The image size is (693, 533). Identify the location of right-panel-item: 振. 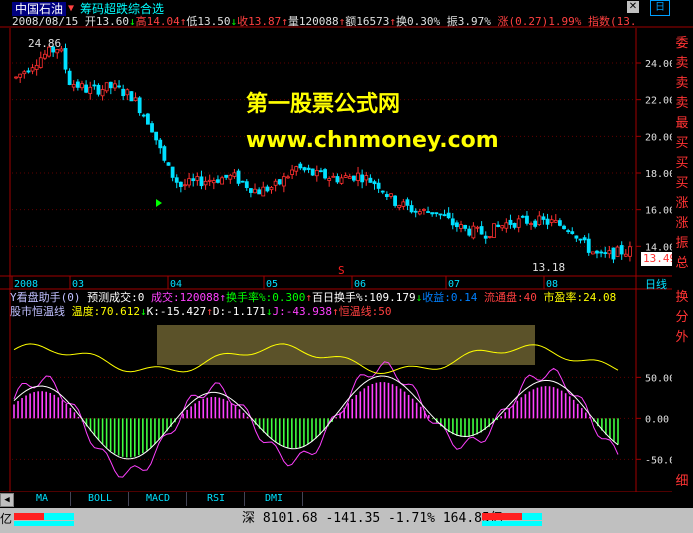
(682, 244).